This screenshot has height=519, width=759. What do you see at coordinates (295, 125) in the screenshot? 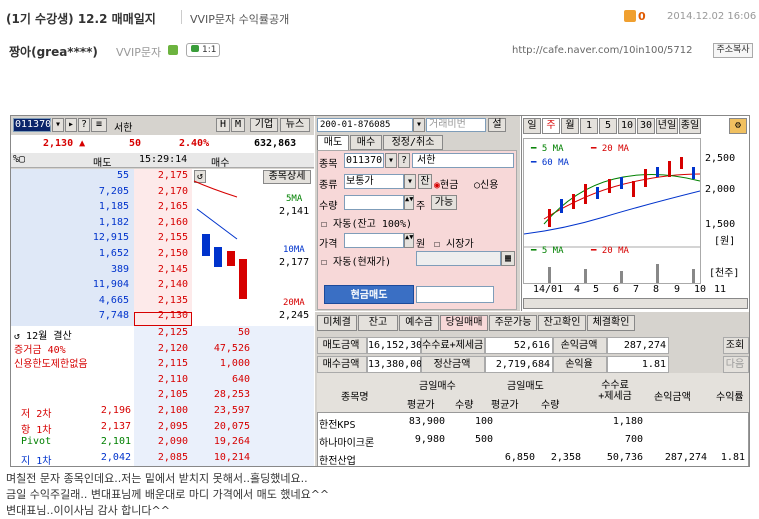
I see `news-button: 뉴스` at bounding box center [295, 125].